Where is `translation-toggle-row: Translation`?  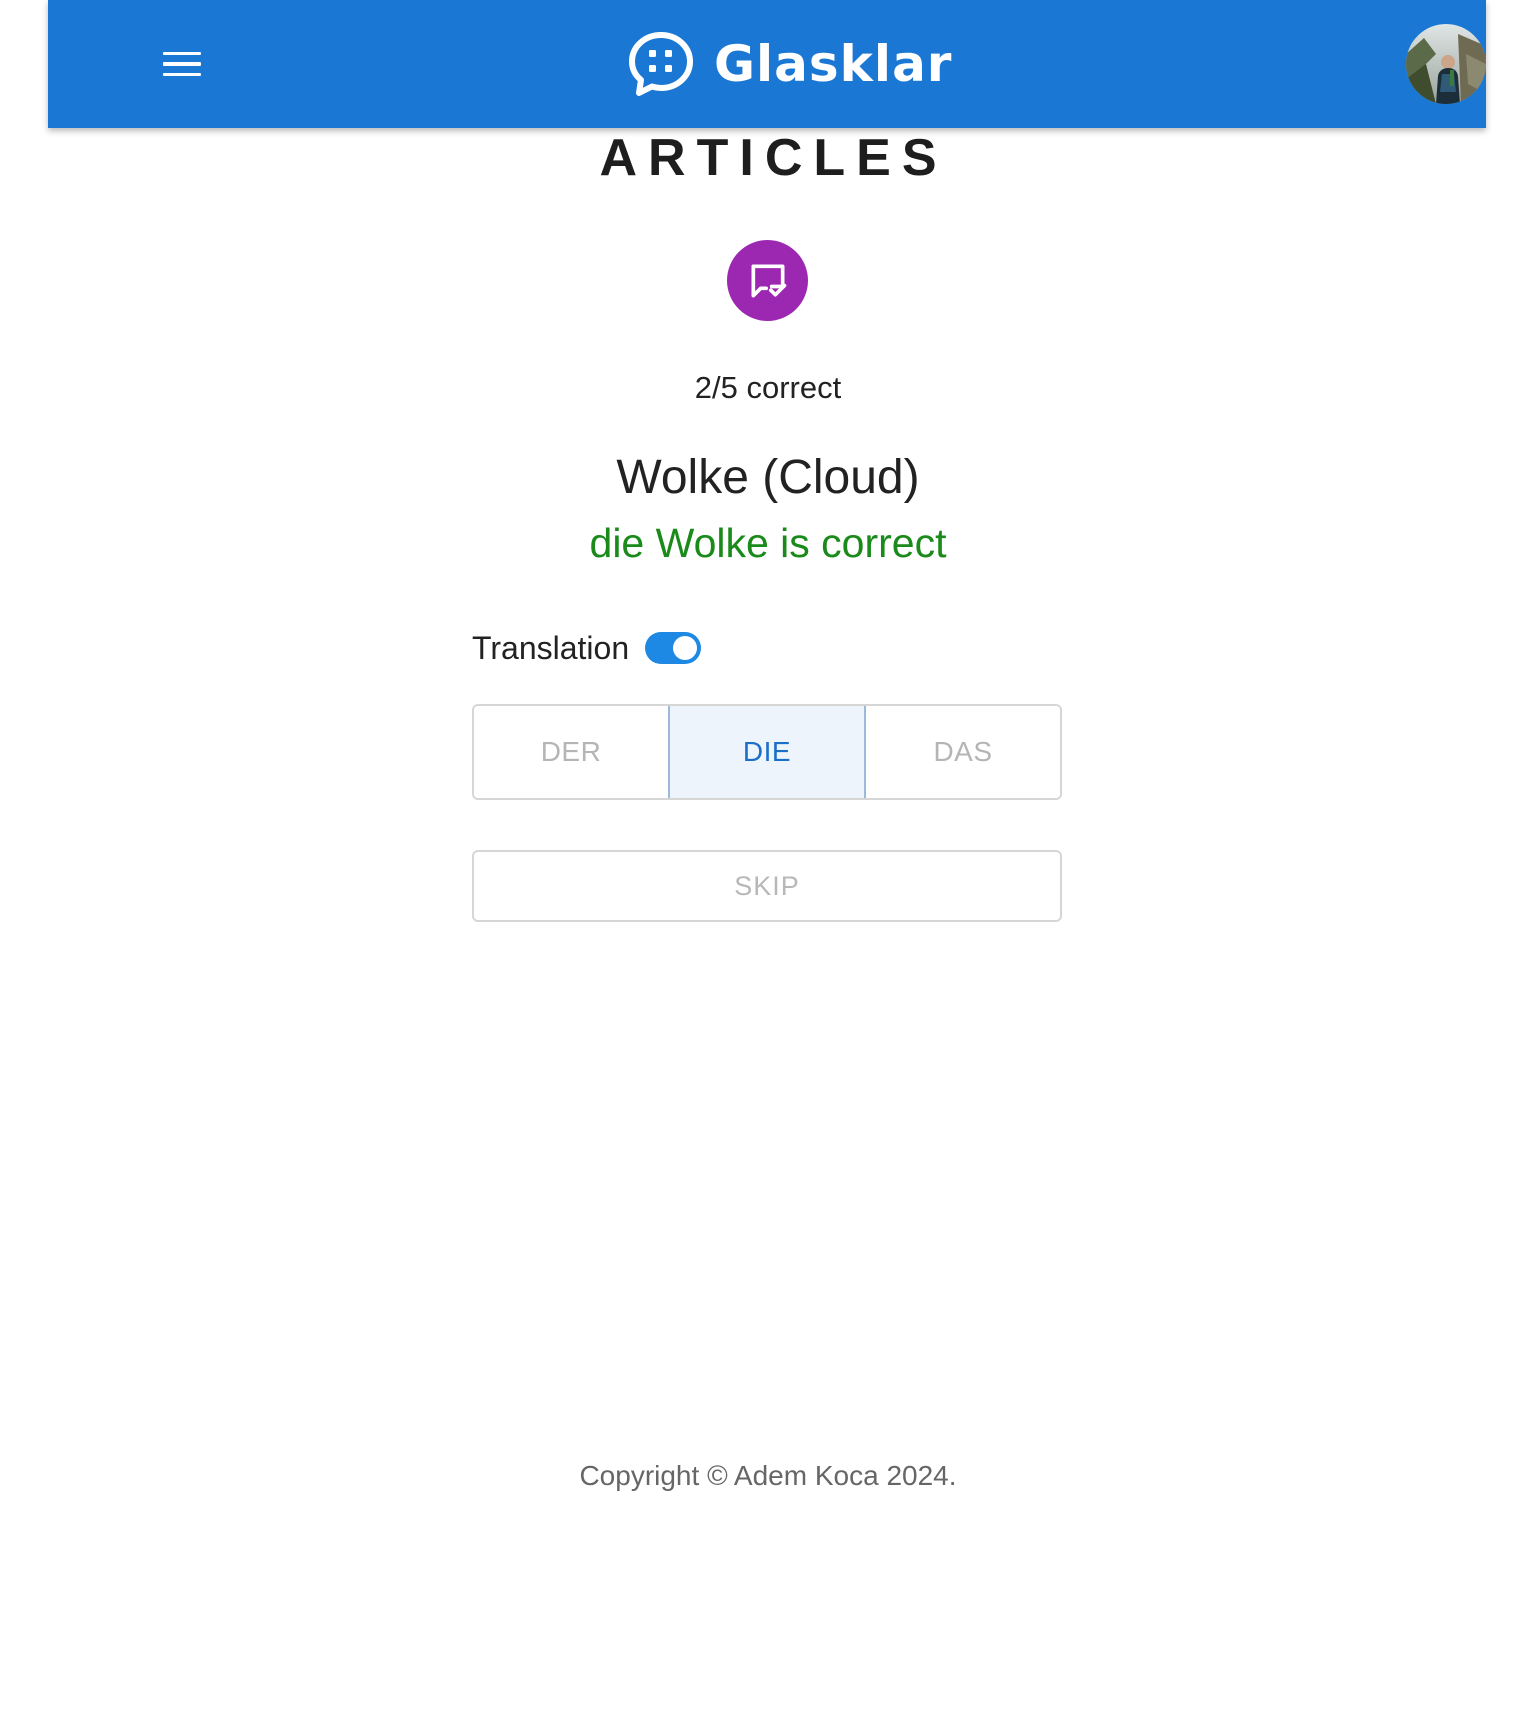 translation-toggle-row: Translation is located at coordinates (587, 648).